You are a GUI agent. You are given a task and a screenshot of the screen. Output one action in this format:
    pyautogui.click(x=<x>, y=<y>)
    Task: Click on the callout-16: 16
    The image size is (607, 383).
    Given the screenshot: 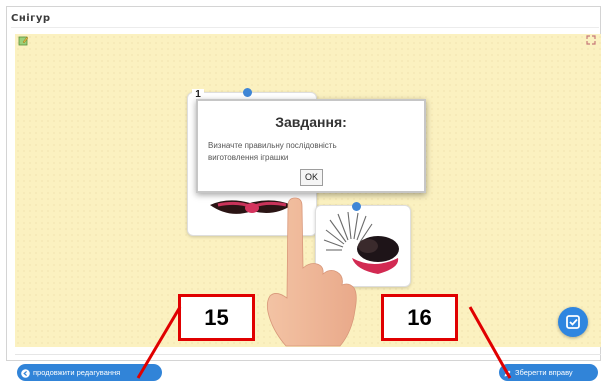 What is the action you would take?
    pyautogui.click(x=419, y=317)
    